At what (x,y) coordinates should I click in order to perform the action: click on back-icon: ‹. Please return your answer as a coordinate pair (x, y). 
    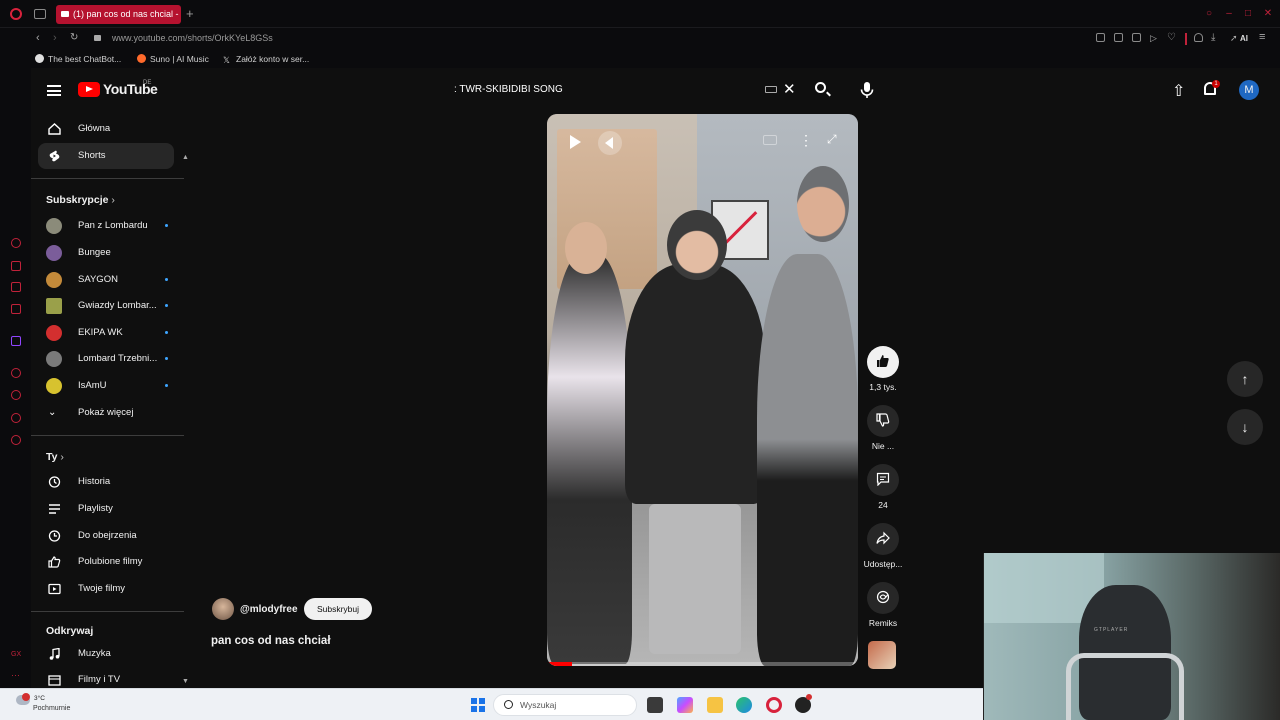
    Looking at the image, I should click on (38, 38).